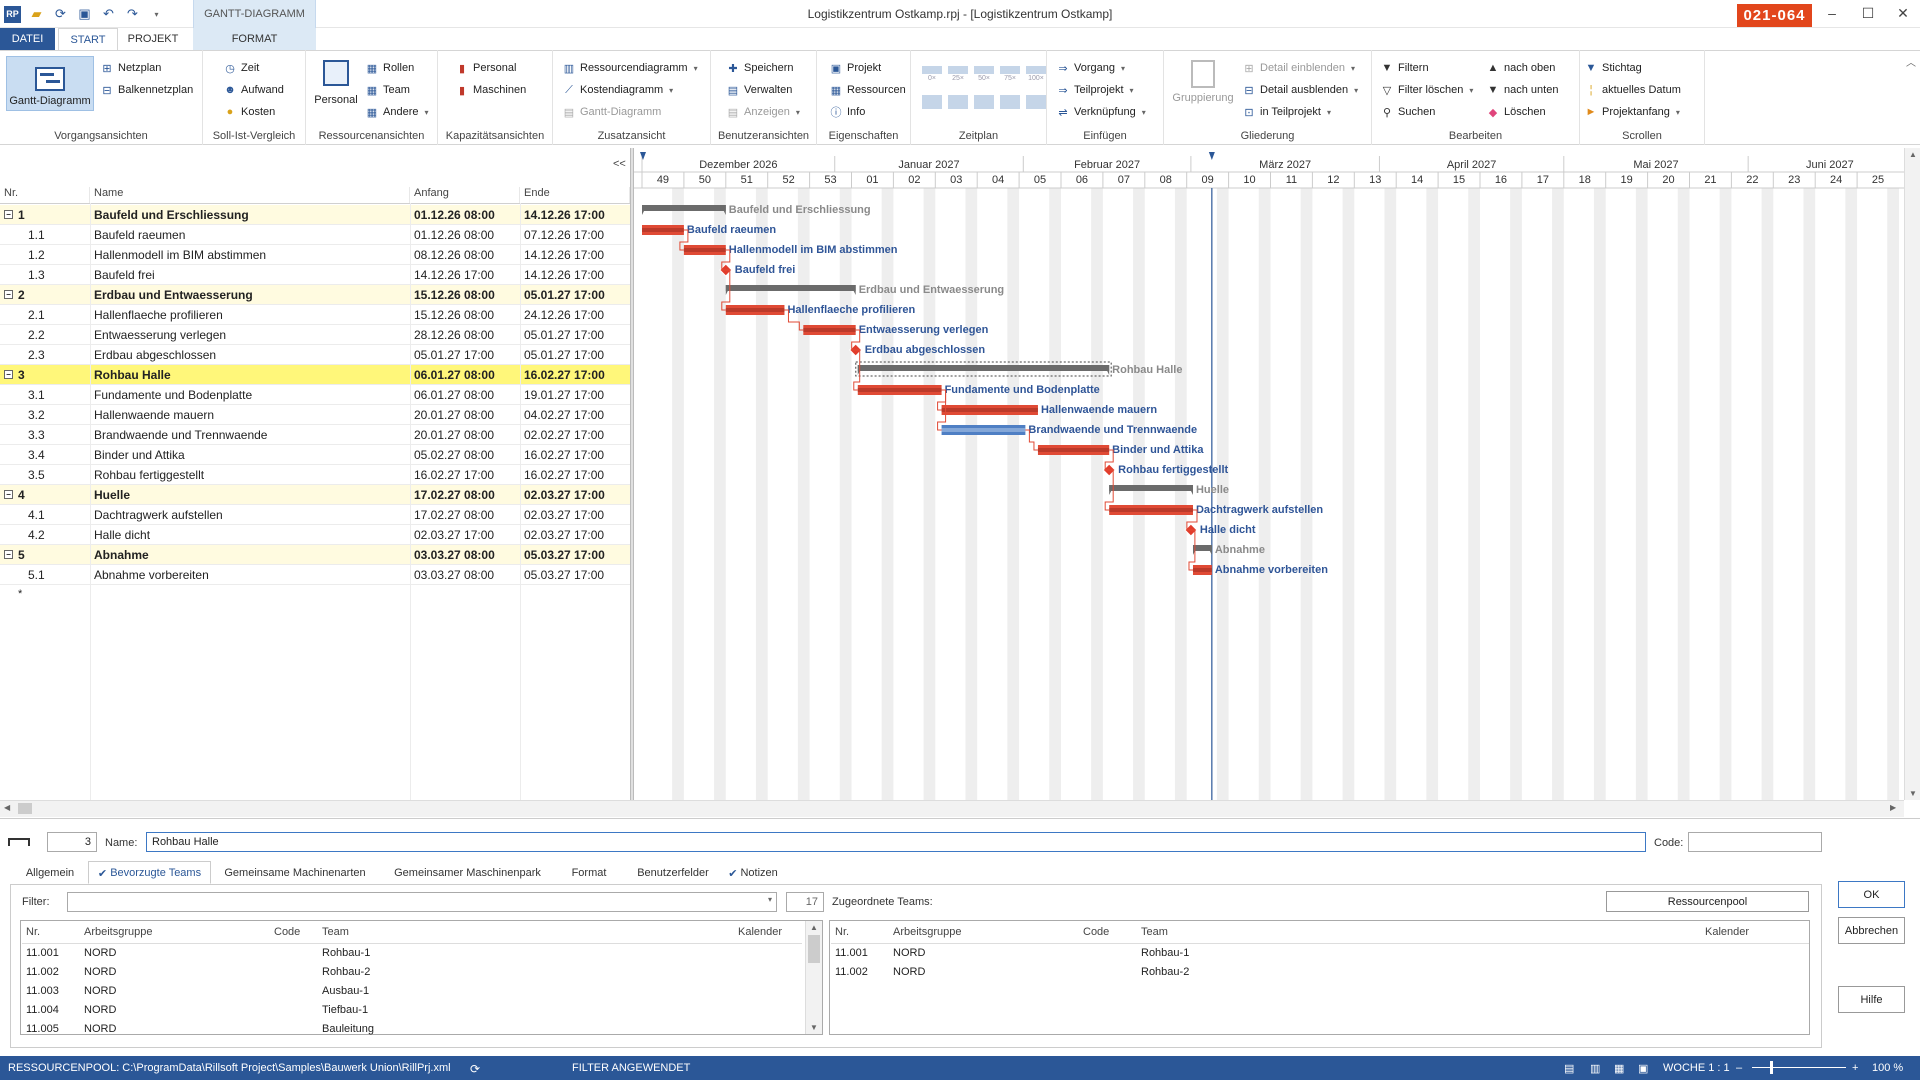  I want to click on detail-ausblenden-button: ⊟ Detail ausblenden, so click(1300, 90).